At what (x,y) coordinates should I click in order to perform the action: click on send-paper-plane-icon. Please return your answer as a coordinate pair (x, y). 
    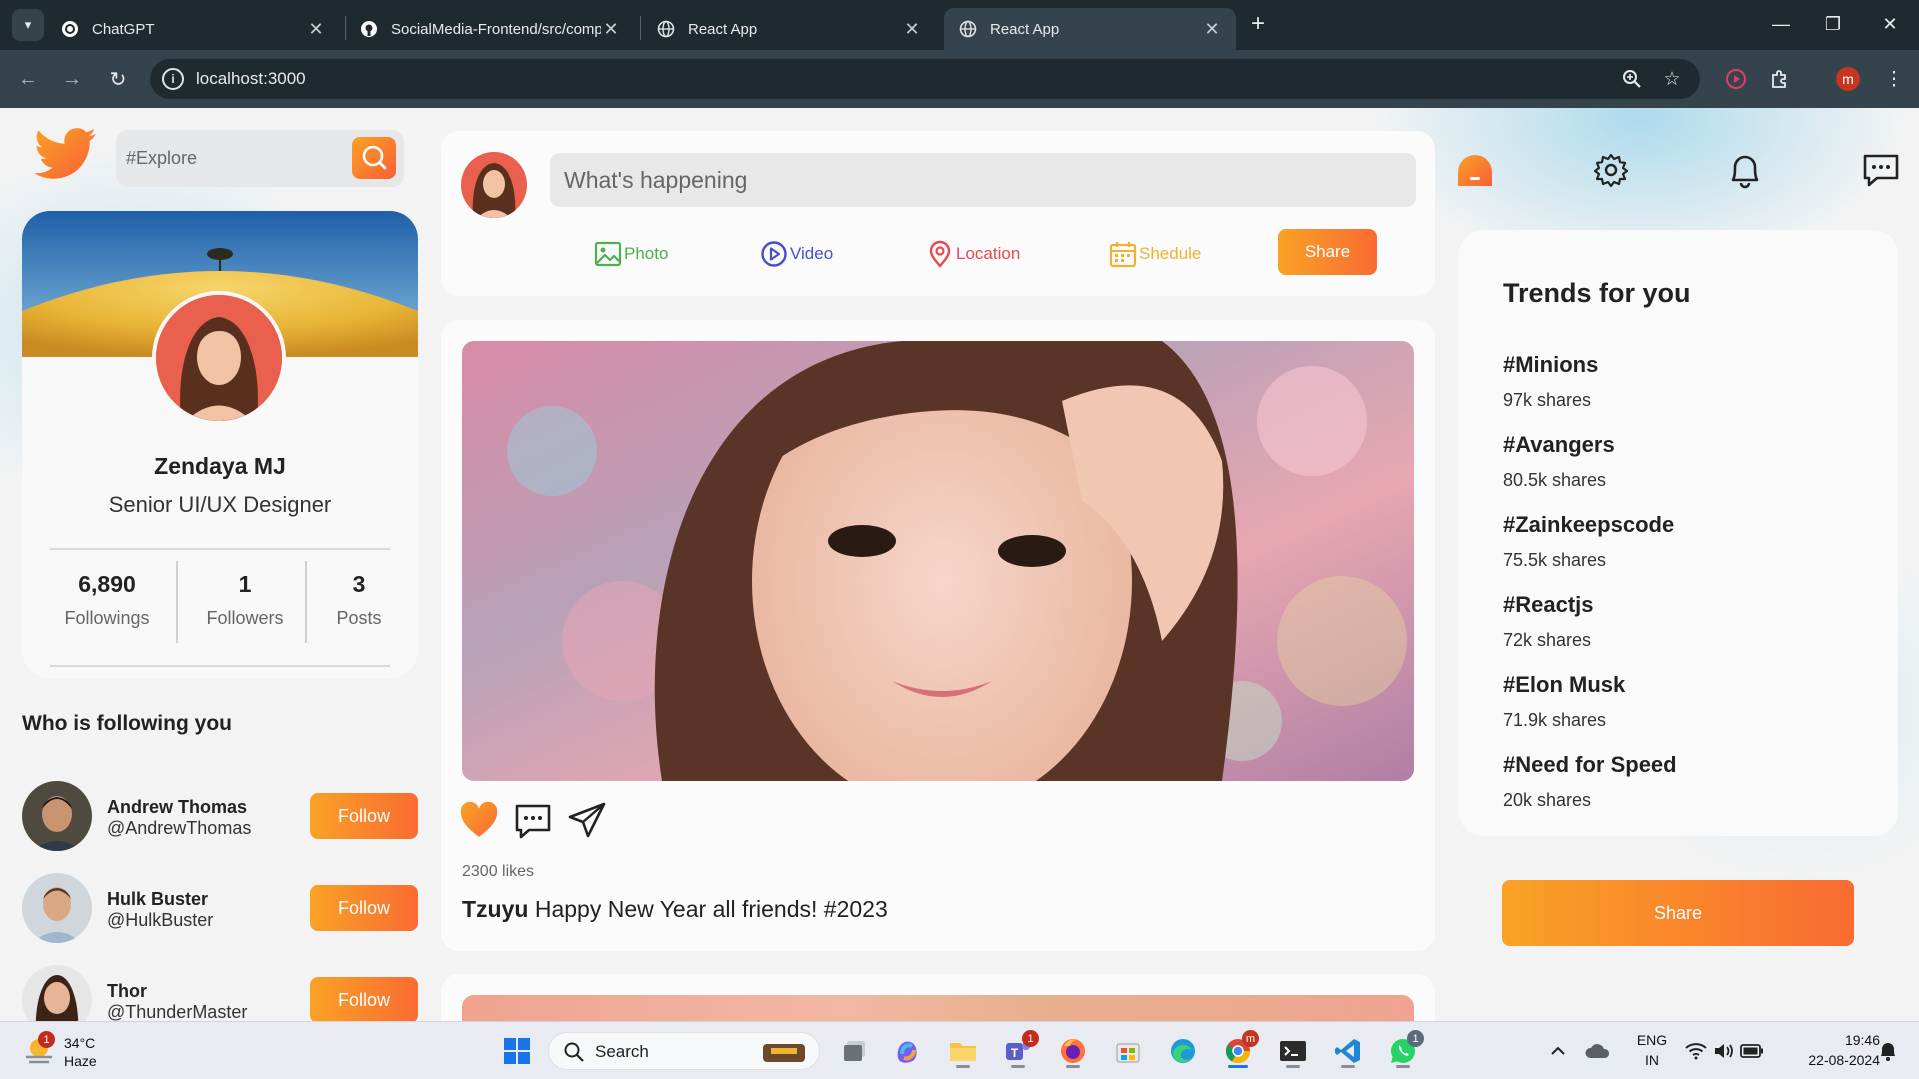
    Looking at the image, I should click on (587, 821).